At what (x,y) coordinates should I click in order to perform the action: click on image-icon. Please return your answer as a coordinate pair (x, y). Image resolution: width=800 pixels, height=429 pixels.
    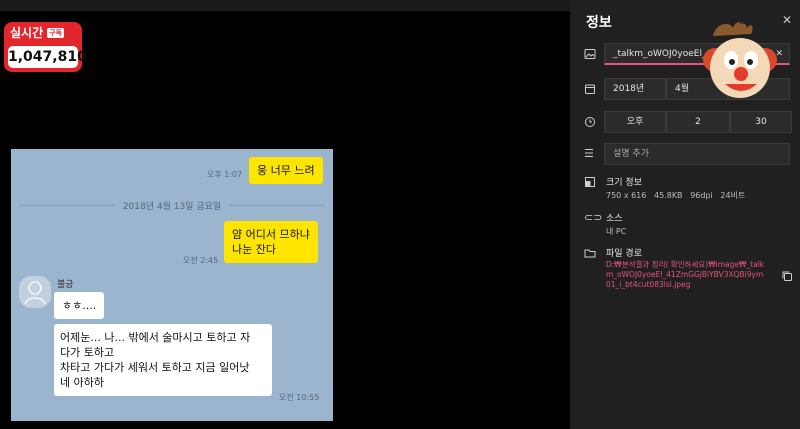
    Looking at the image, I should click on (590, 54).